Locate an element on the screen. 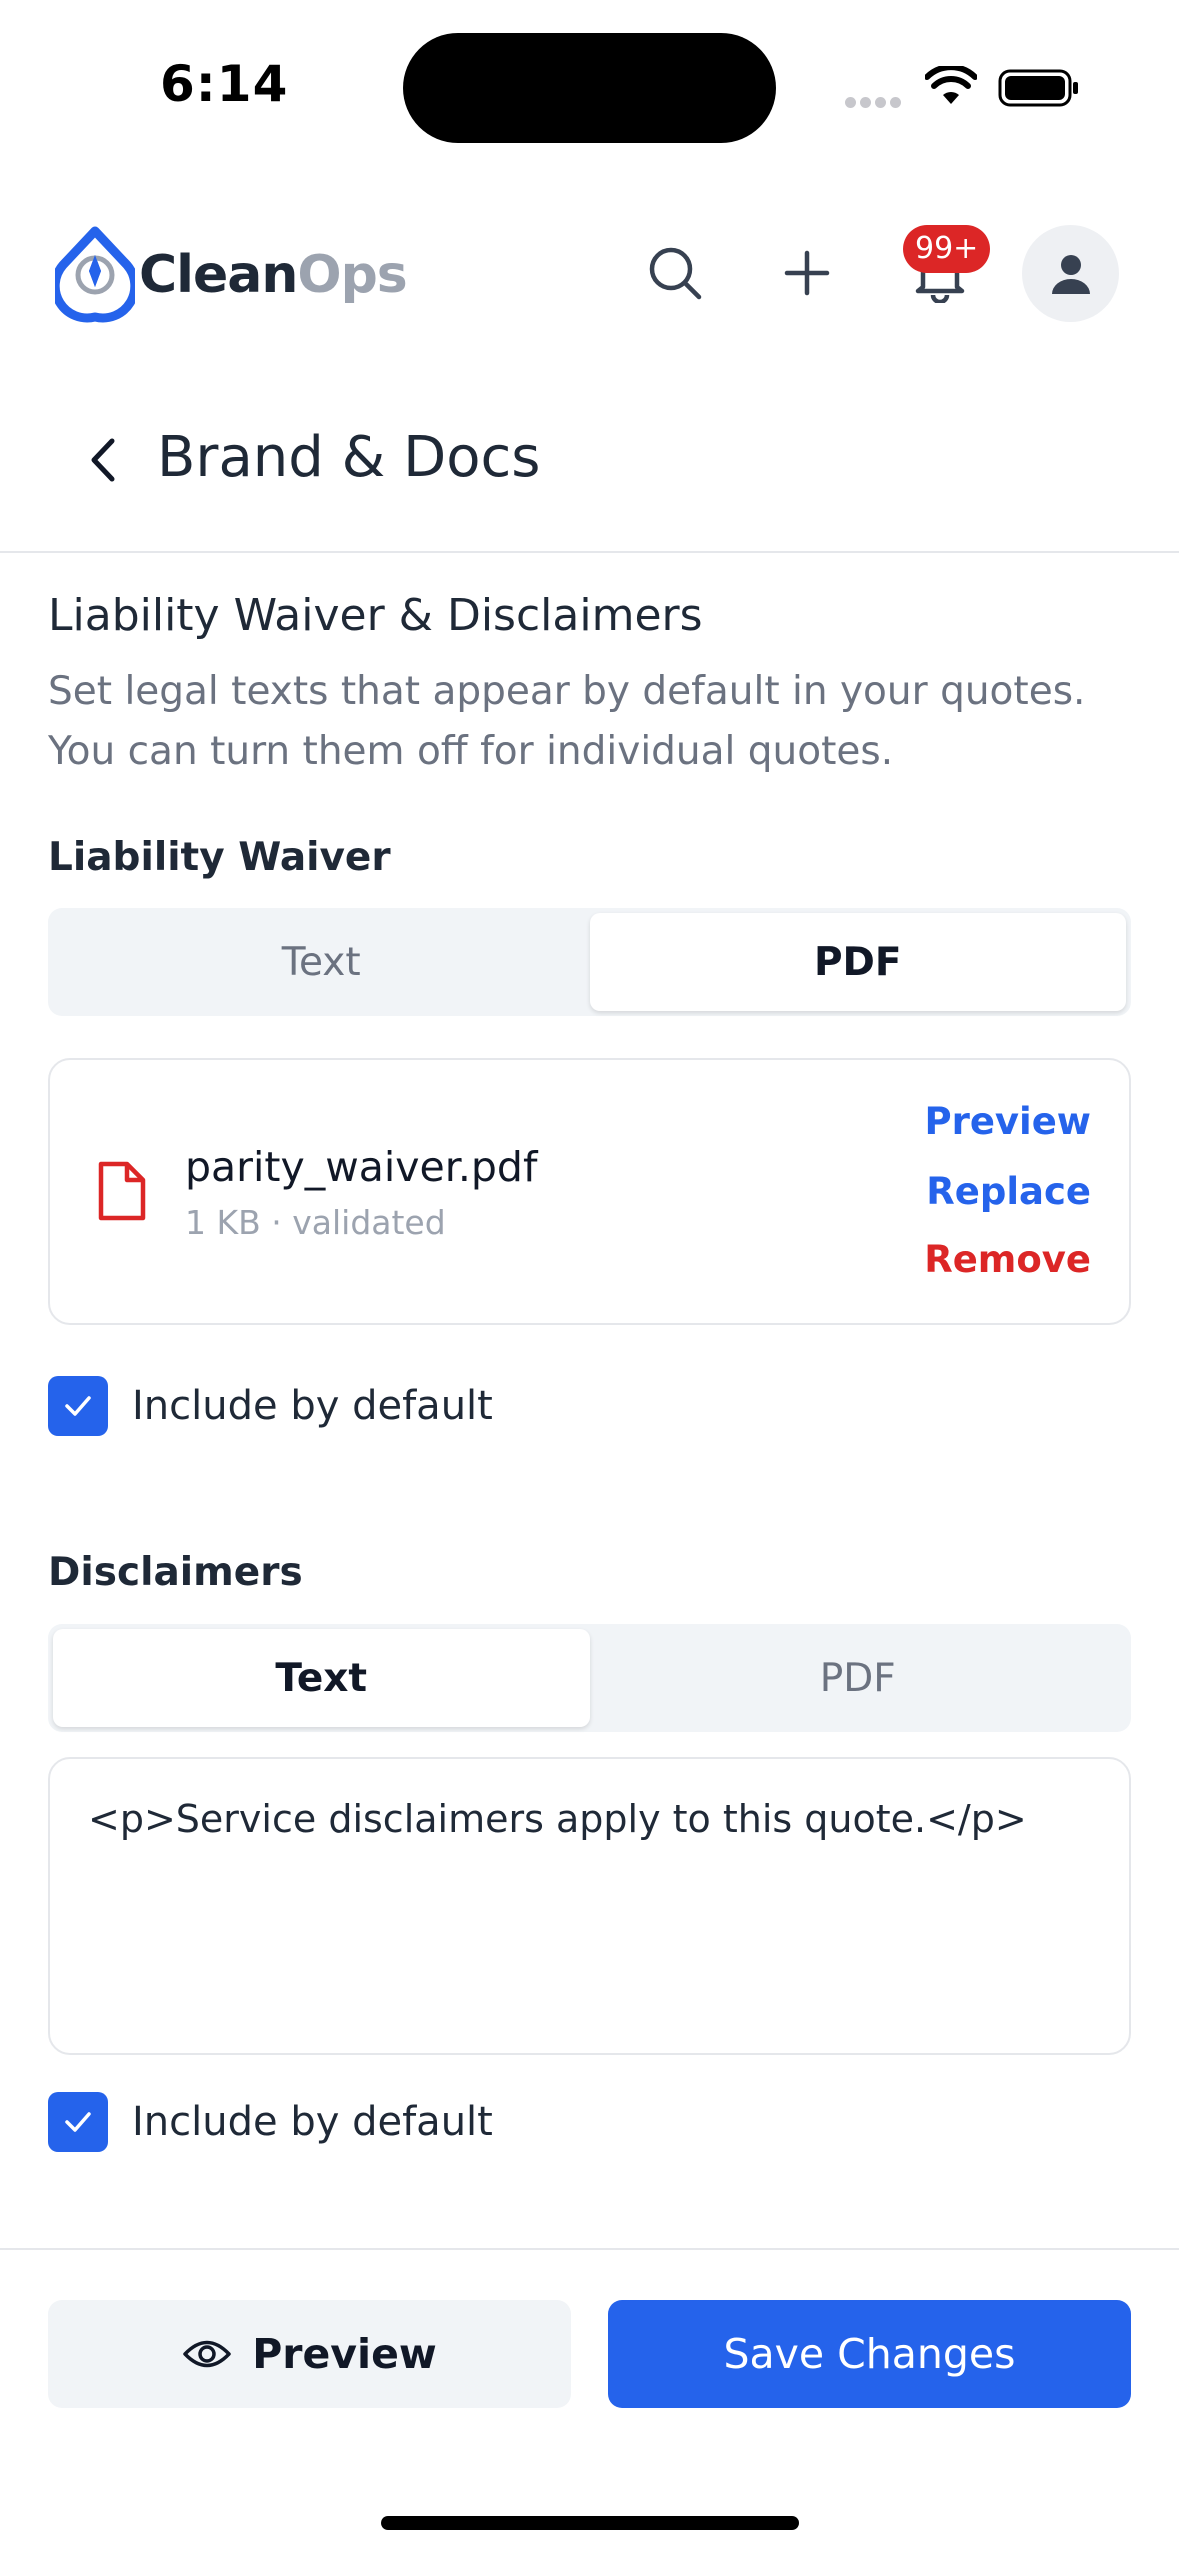  status-bar: 6:14 is located at coordinates (589, 85).